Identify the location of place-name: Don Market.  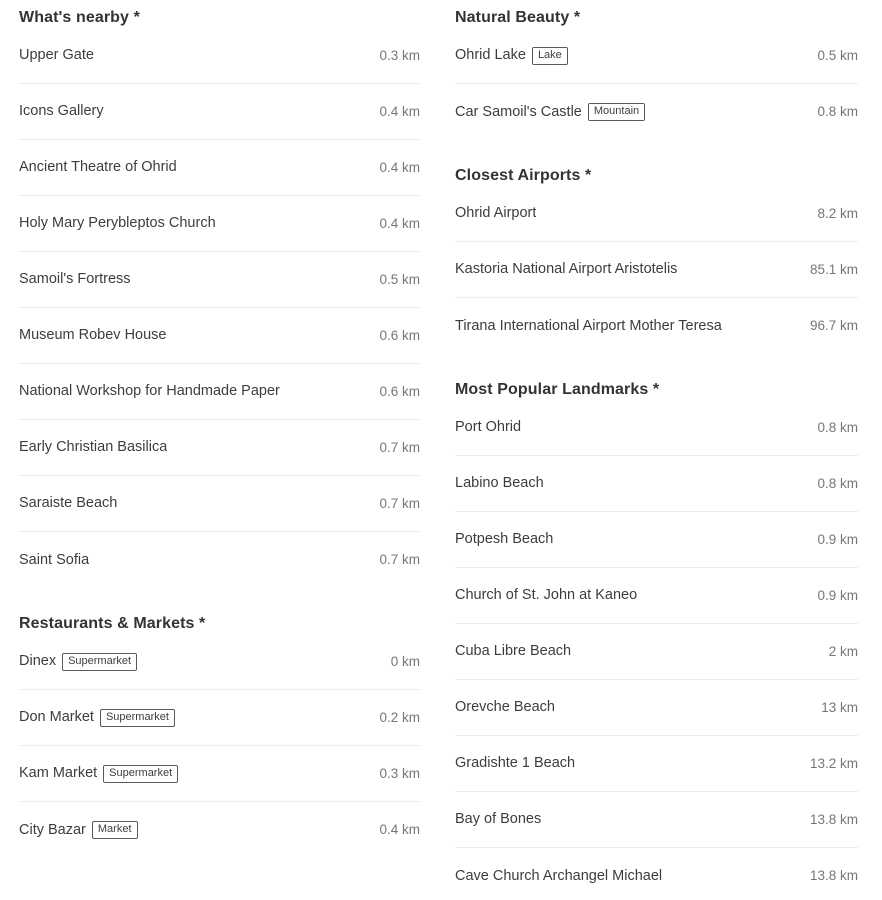
(56, 717).